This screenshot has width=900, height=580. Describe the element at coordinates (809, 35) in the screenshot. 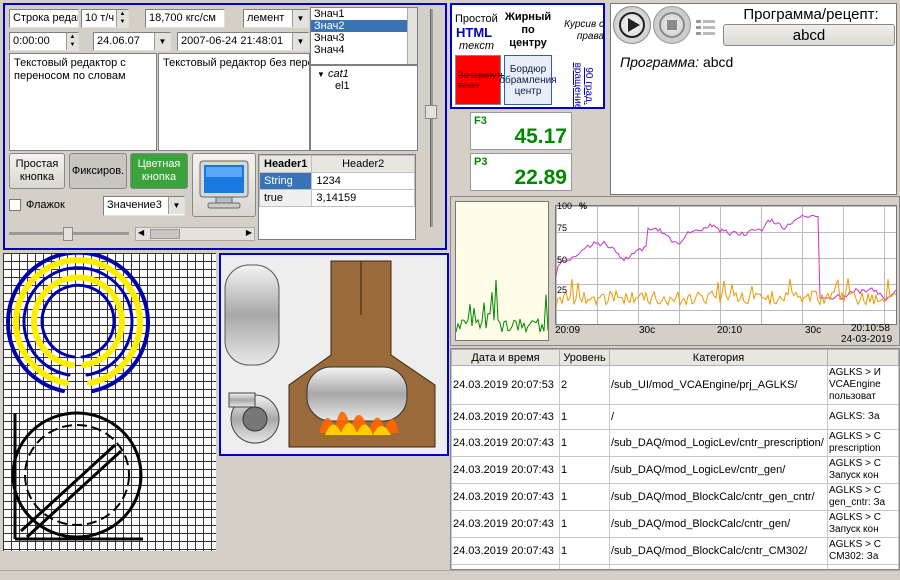

I see `recipe-value: abcd` at that location.